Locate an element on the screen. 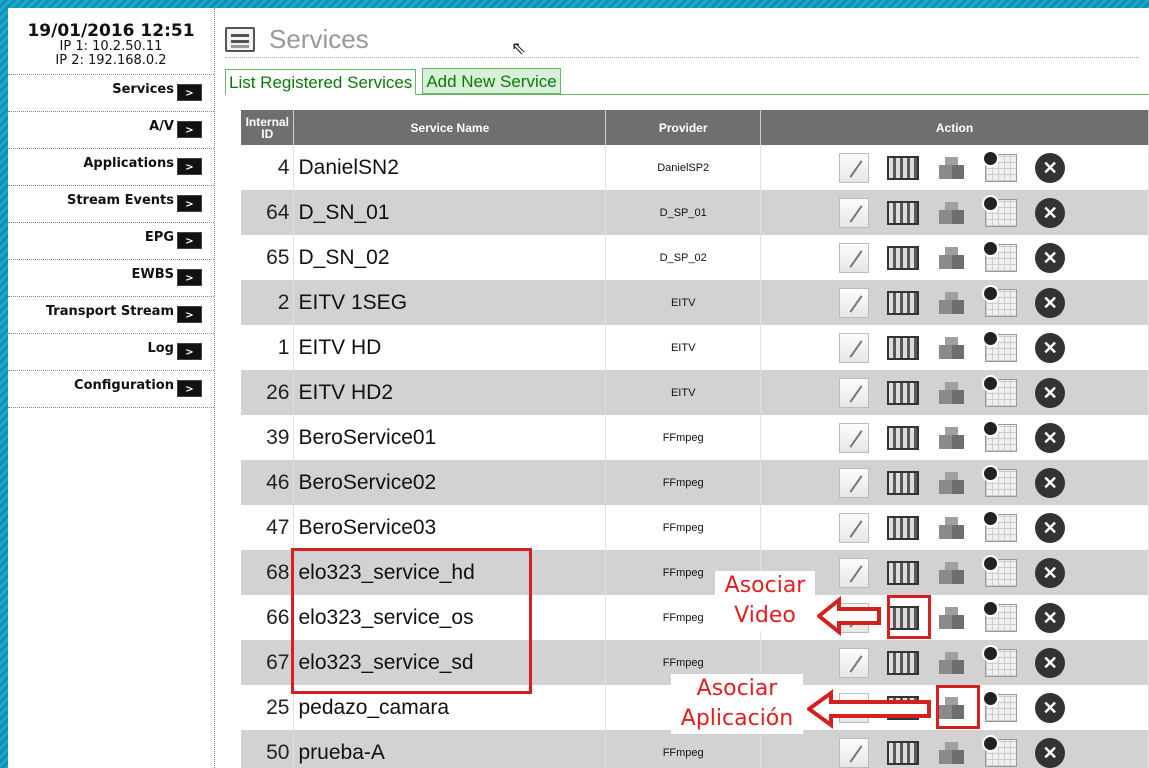  sidebar-item-ewbs: EWBS > is located at coordinates (111, 278).